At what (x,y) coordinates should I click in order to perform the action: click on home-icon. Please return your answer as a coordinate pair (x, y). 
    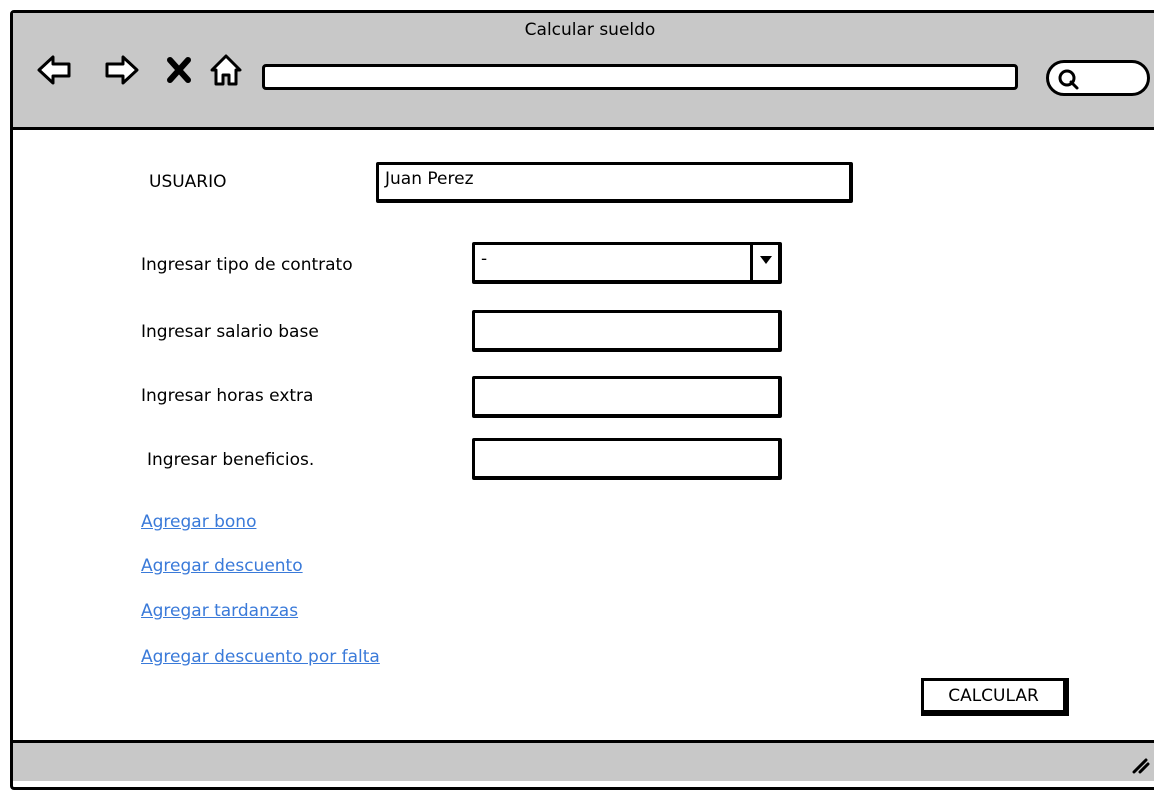
    Looking at the image, I should click on (226, 70).